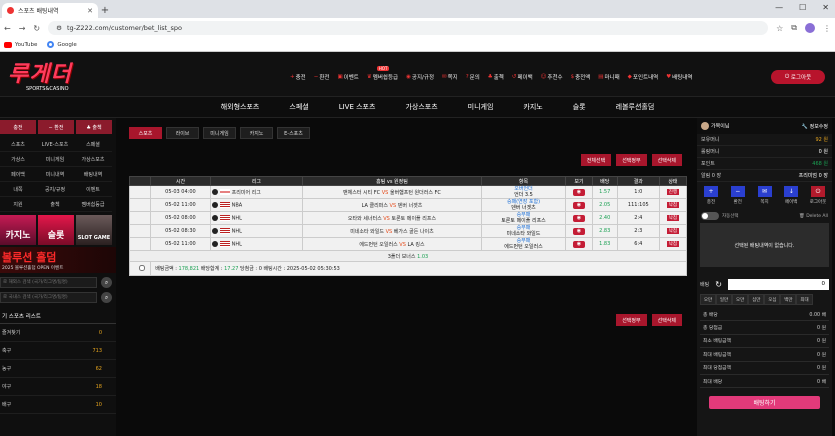 Image resolution: width=835 pixels, height=436 pixels. I want to click on sport-row: 야구 18, so click(58, 387).